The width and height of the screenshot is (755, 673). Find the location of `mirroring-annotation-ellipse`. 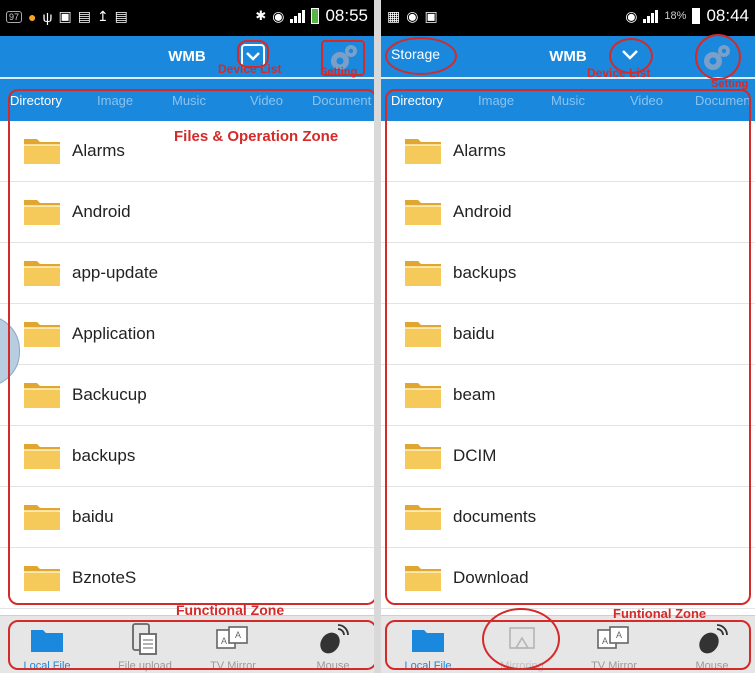

mirroring-annotation-ellipse is located at coordinates (521, 639).